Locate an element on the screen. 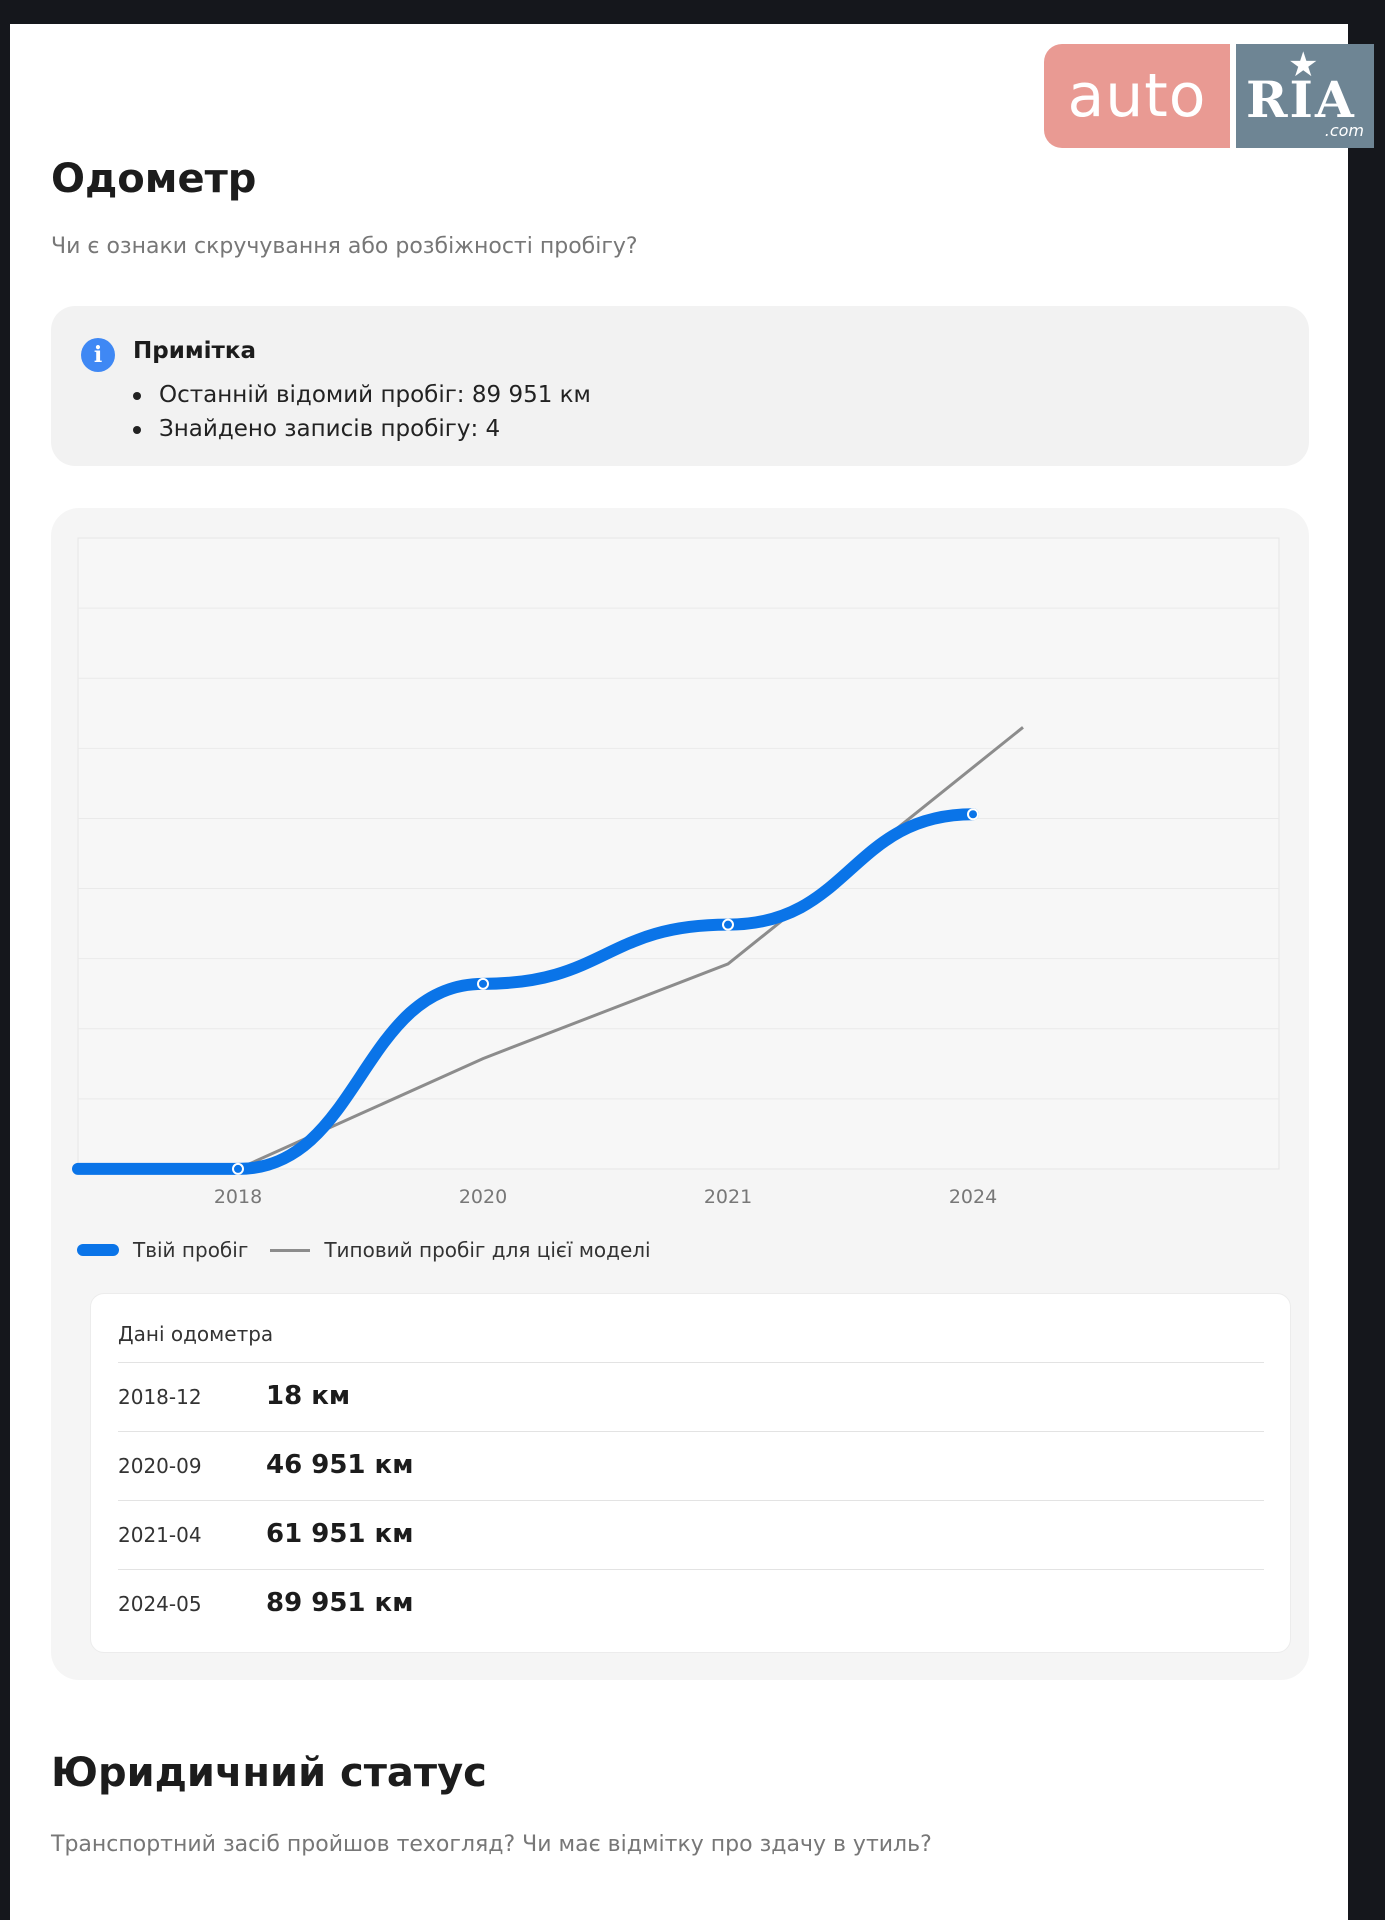  x-axis-ticks: 2018 2020 2021 2024 is located at coordinates (605, 1197).